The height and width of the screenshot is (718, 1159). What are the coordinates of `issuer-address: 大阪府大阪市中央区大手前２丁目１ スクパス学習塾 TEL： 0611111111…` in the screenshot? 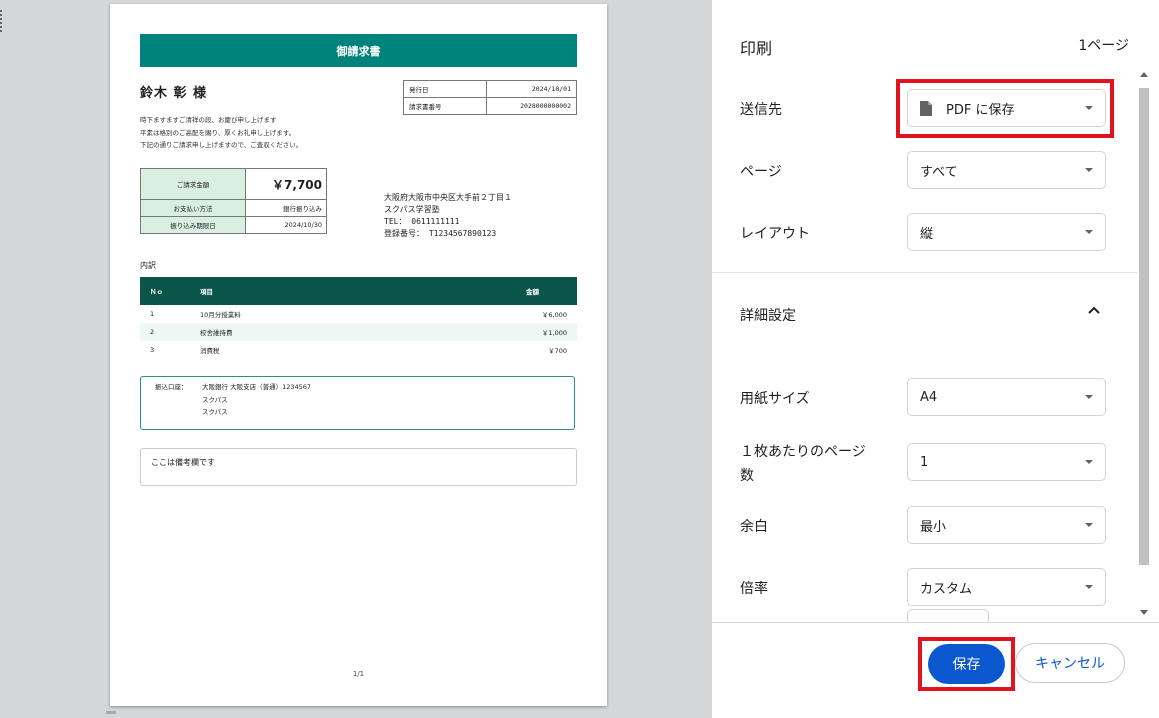 It's located at (448, 216).